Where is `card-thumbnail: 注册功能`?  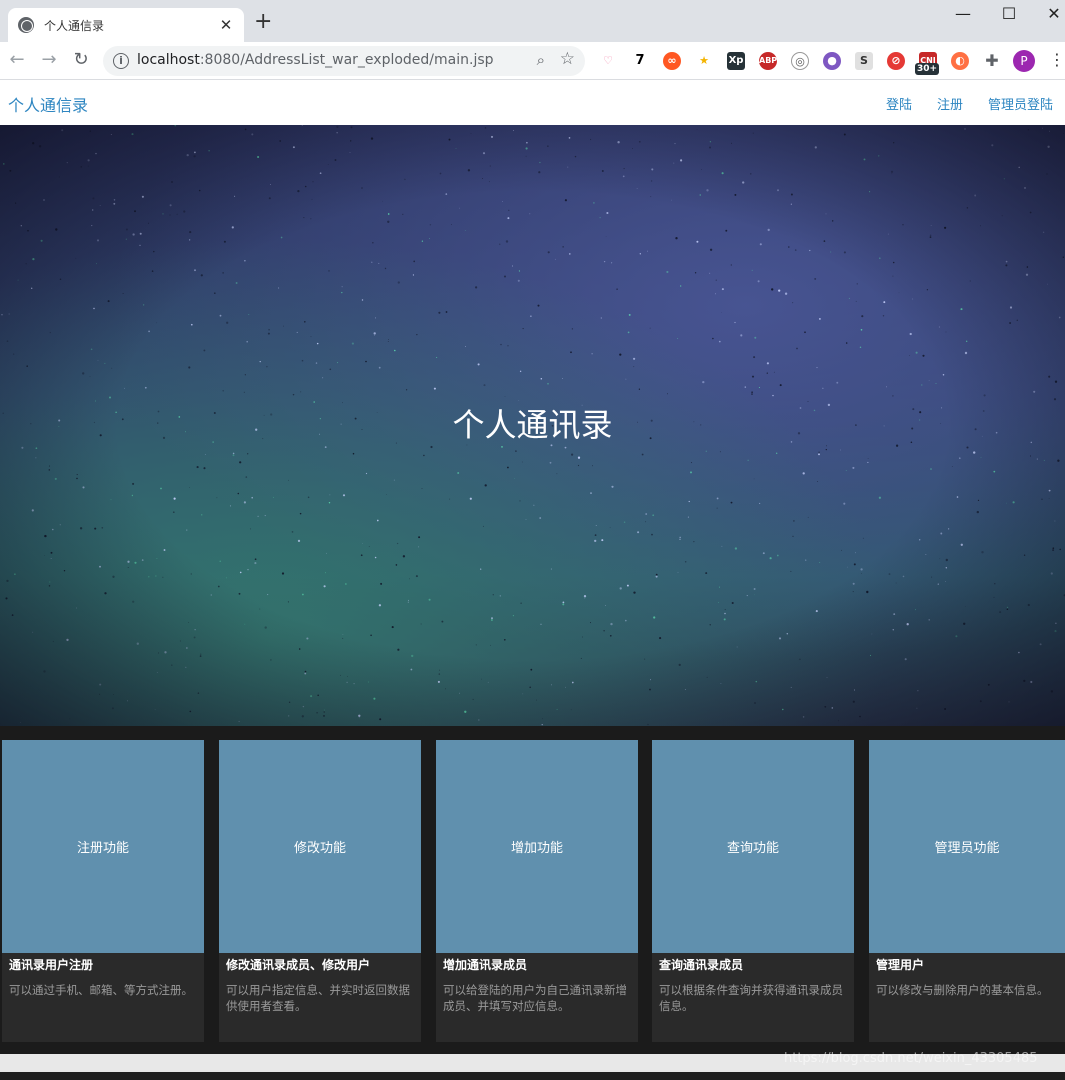 card-thumbnail: 注册功能 is located at coordinates (103, 846).